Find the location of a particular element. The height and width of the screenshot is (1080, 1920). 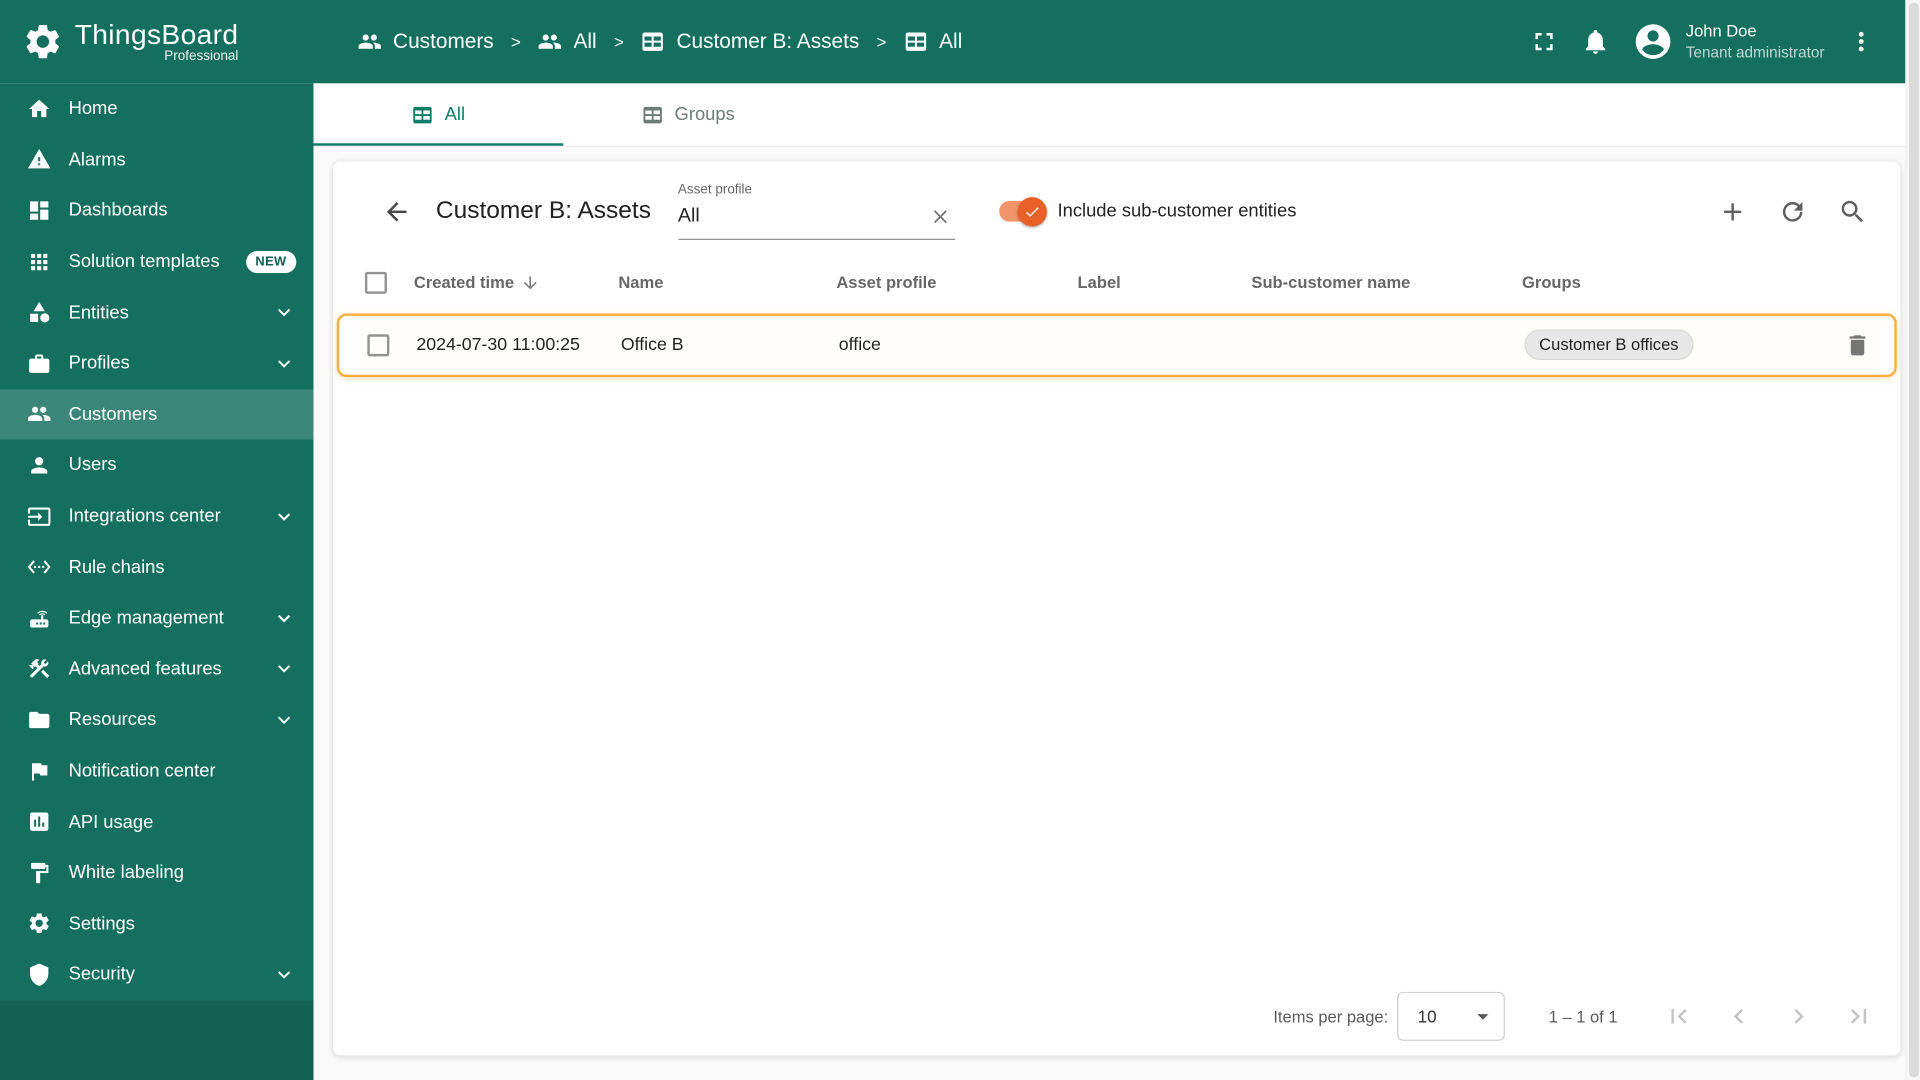

kebab-icon is located at coordinates (1861, 41).